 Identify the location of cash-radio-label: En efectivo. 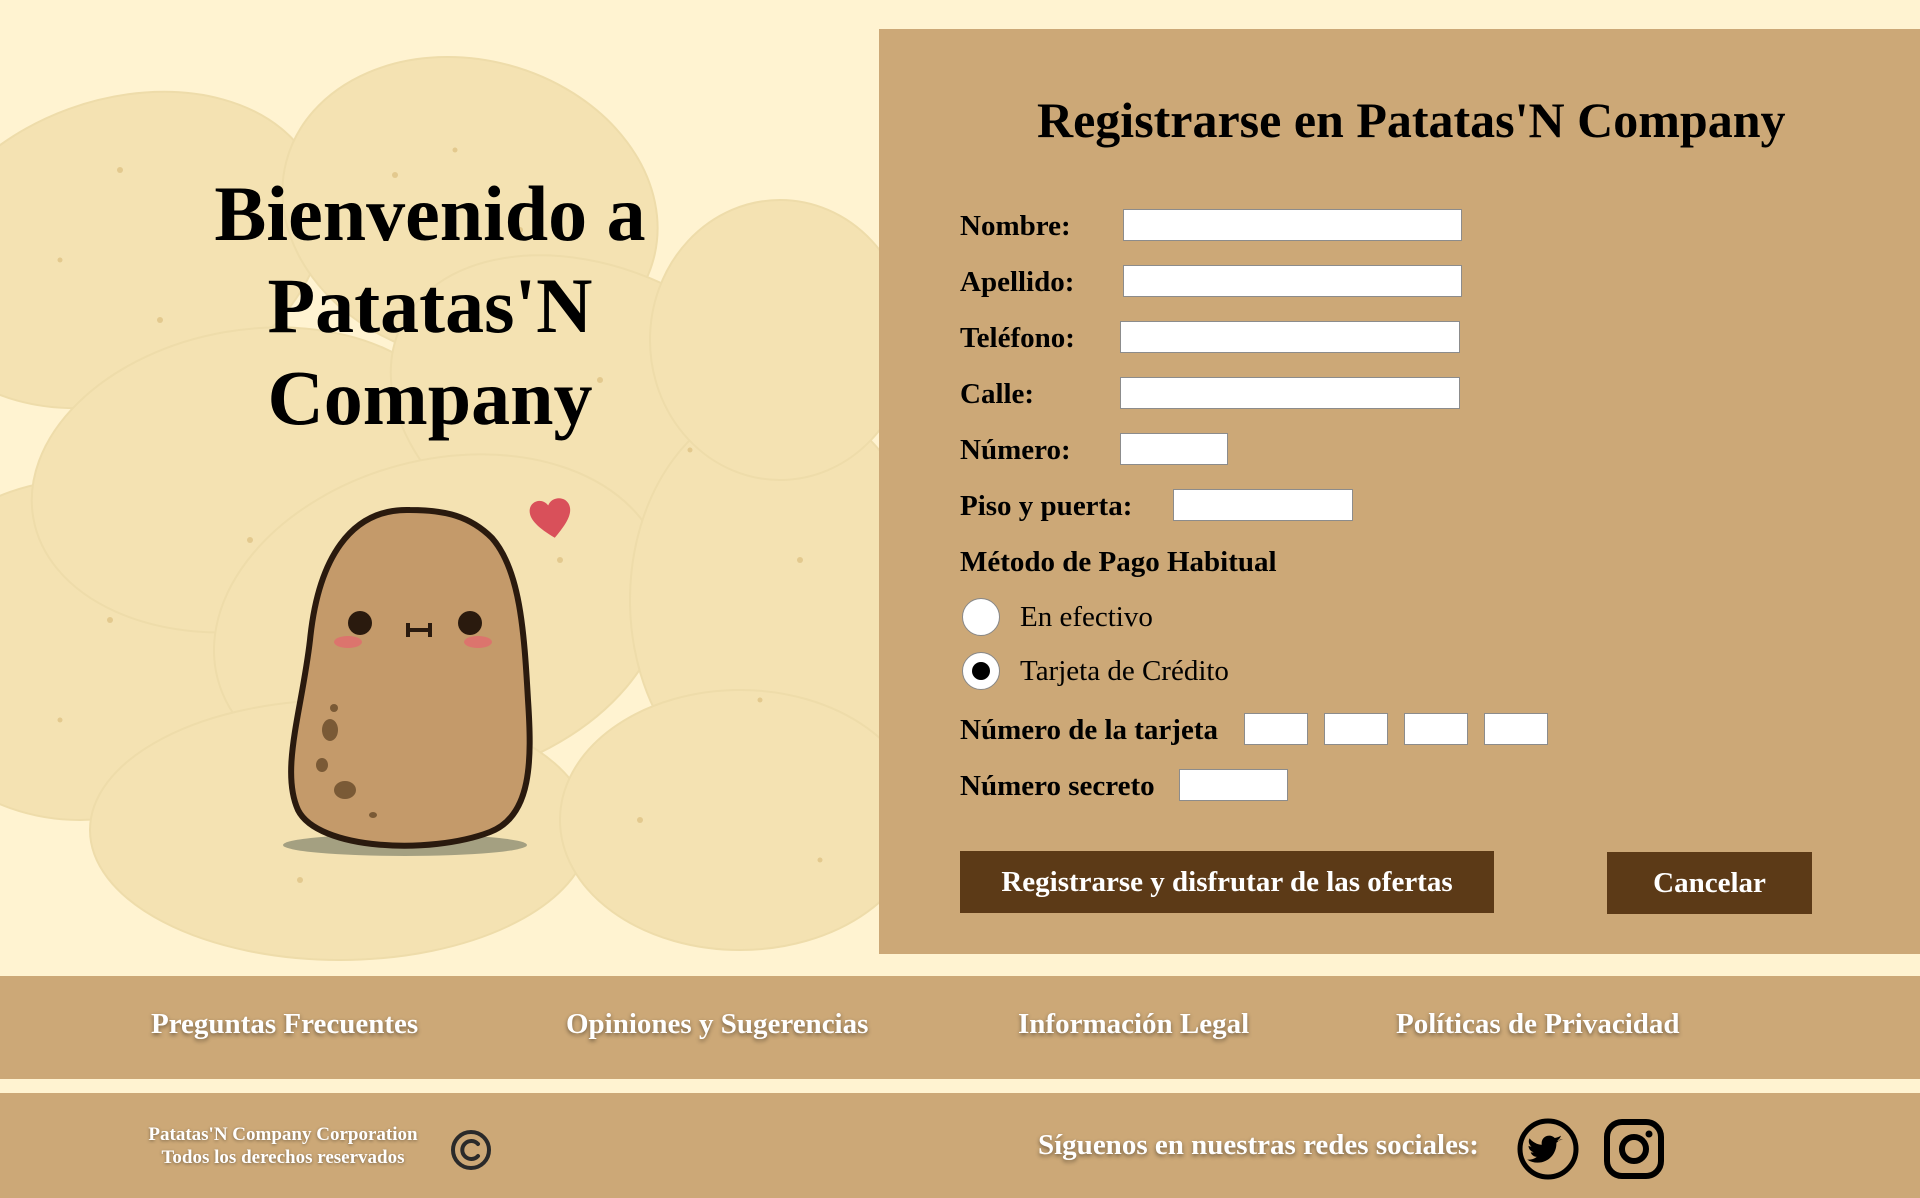
(1086, 616).